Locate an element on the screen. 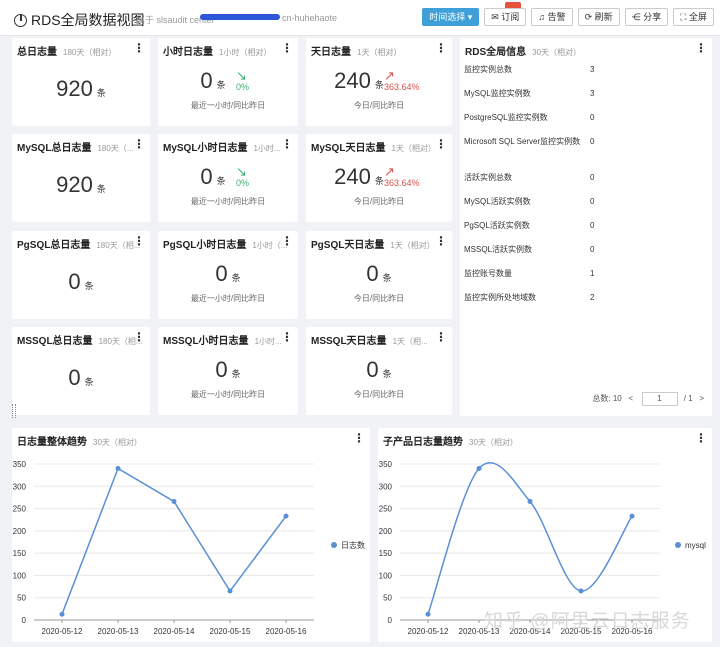 This screenshot has width=720, height=647. pagination: 总数: 10 < 1 / 1 > is located at coordinates (648, 399).